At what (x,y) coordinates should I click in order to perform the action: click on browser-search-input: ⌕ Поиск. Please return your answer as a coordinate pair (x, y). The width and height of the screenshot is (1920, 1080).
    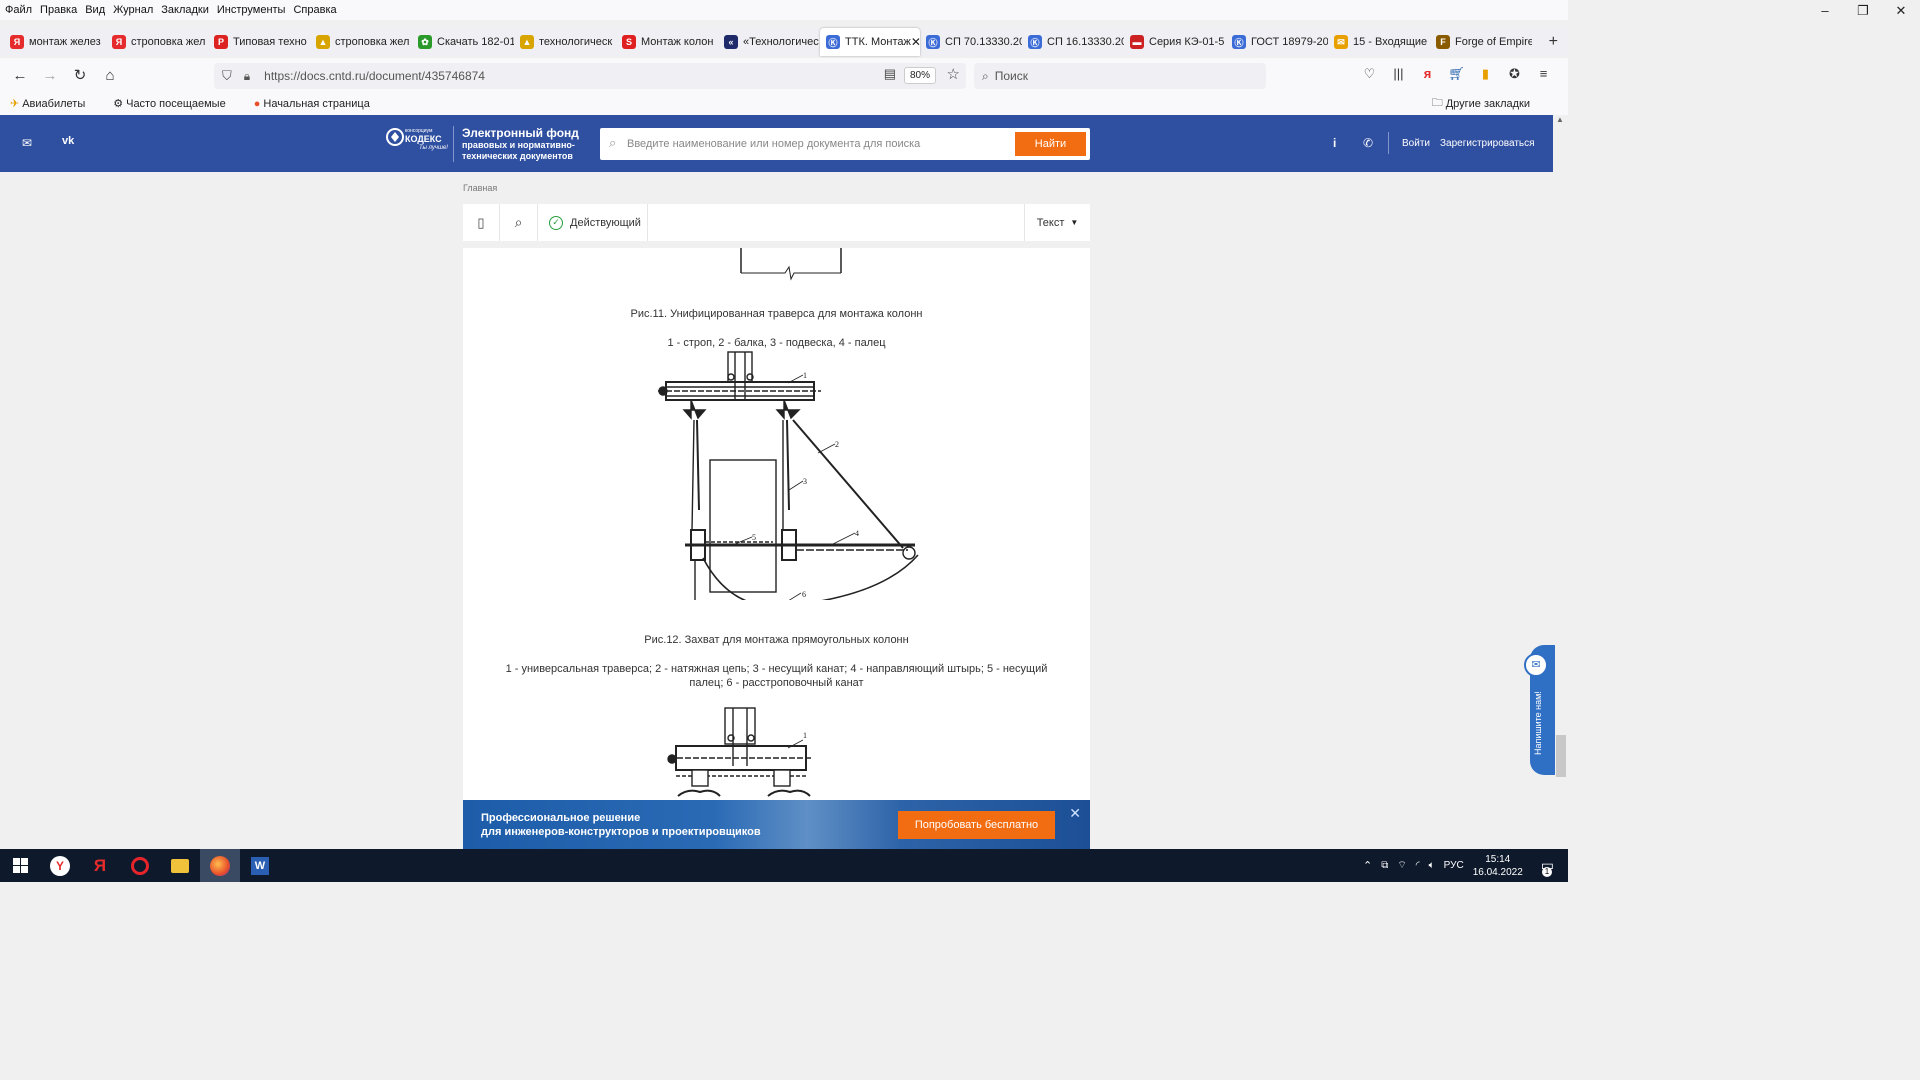
    Looking at the image, I should click on (1120, 76).